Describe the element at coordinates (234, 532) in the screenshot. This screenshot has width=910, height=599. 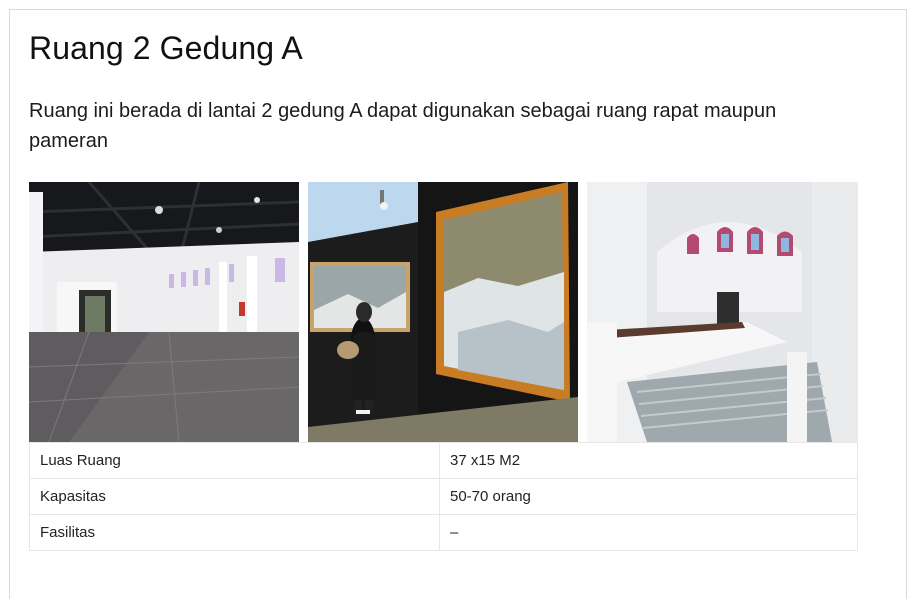
I see `detail-label-facilities: Fasilitas` at that location.